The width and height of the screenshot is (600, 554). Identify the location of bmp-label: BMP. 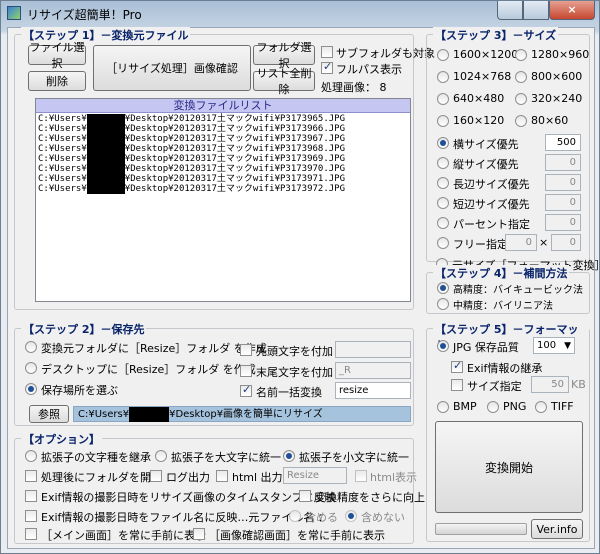
(465, 406).